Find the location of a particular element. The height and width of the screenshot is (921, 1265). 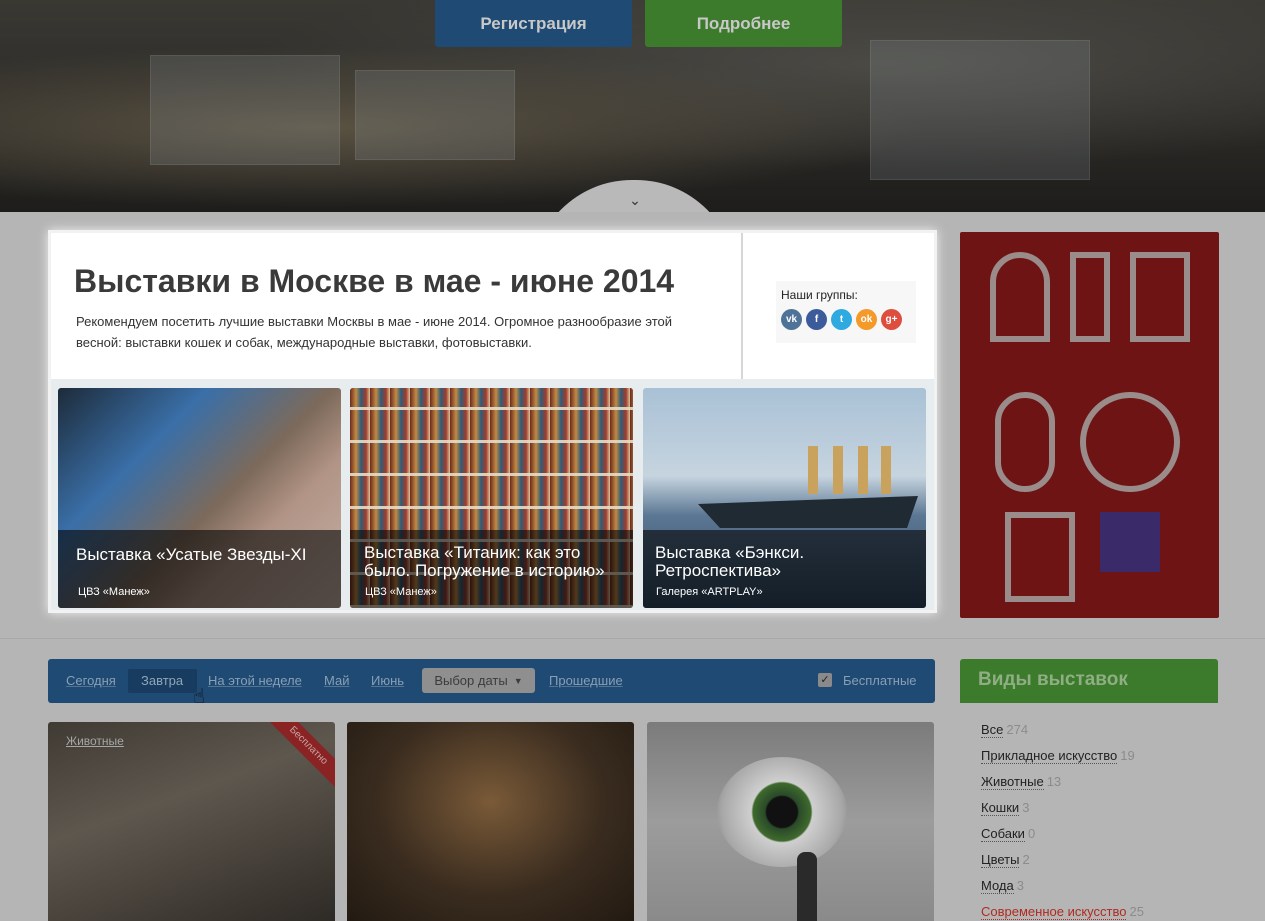

category-link: Современное искусство 25 is located at coordinates (1062, 912).